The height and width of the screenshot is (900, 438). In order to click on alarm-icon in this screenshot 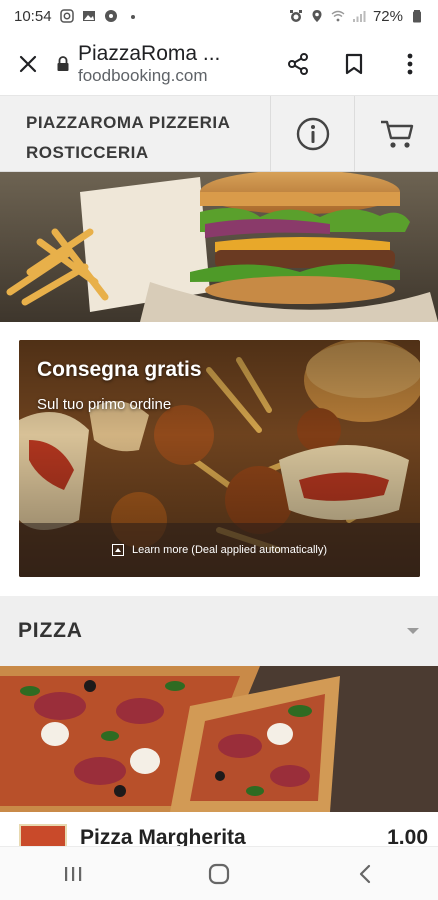, I will do `click(296, 16)`.